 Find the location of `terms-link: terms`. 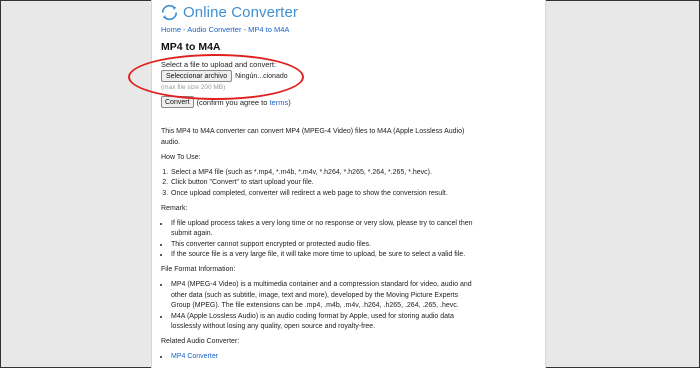

terms-link: terms is located at coordinates (278, 102).